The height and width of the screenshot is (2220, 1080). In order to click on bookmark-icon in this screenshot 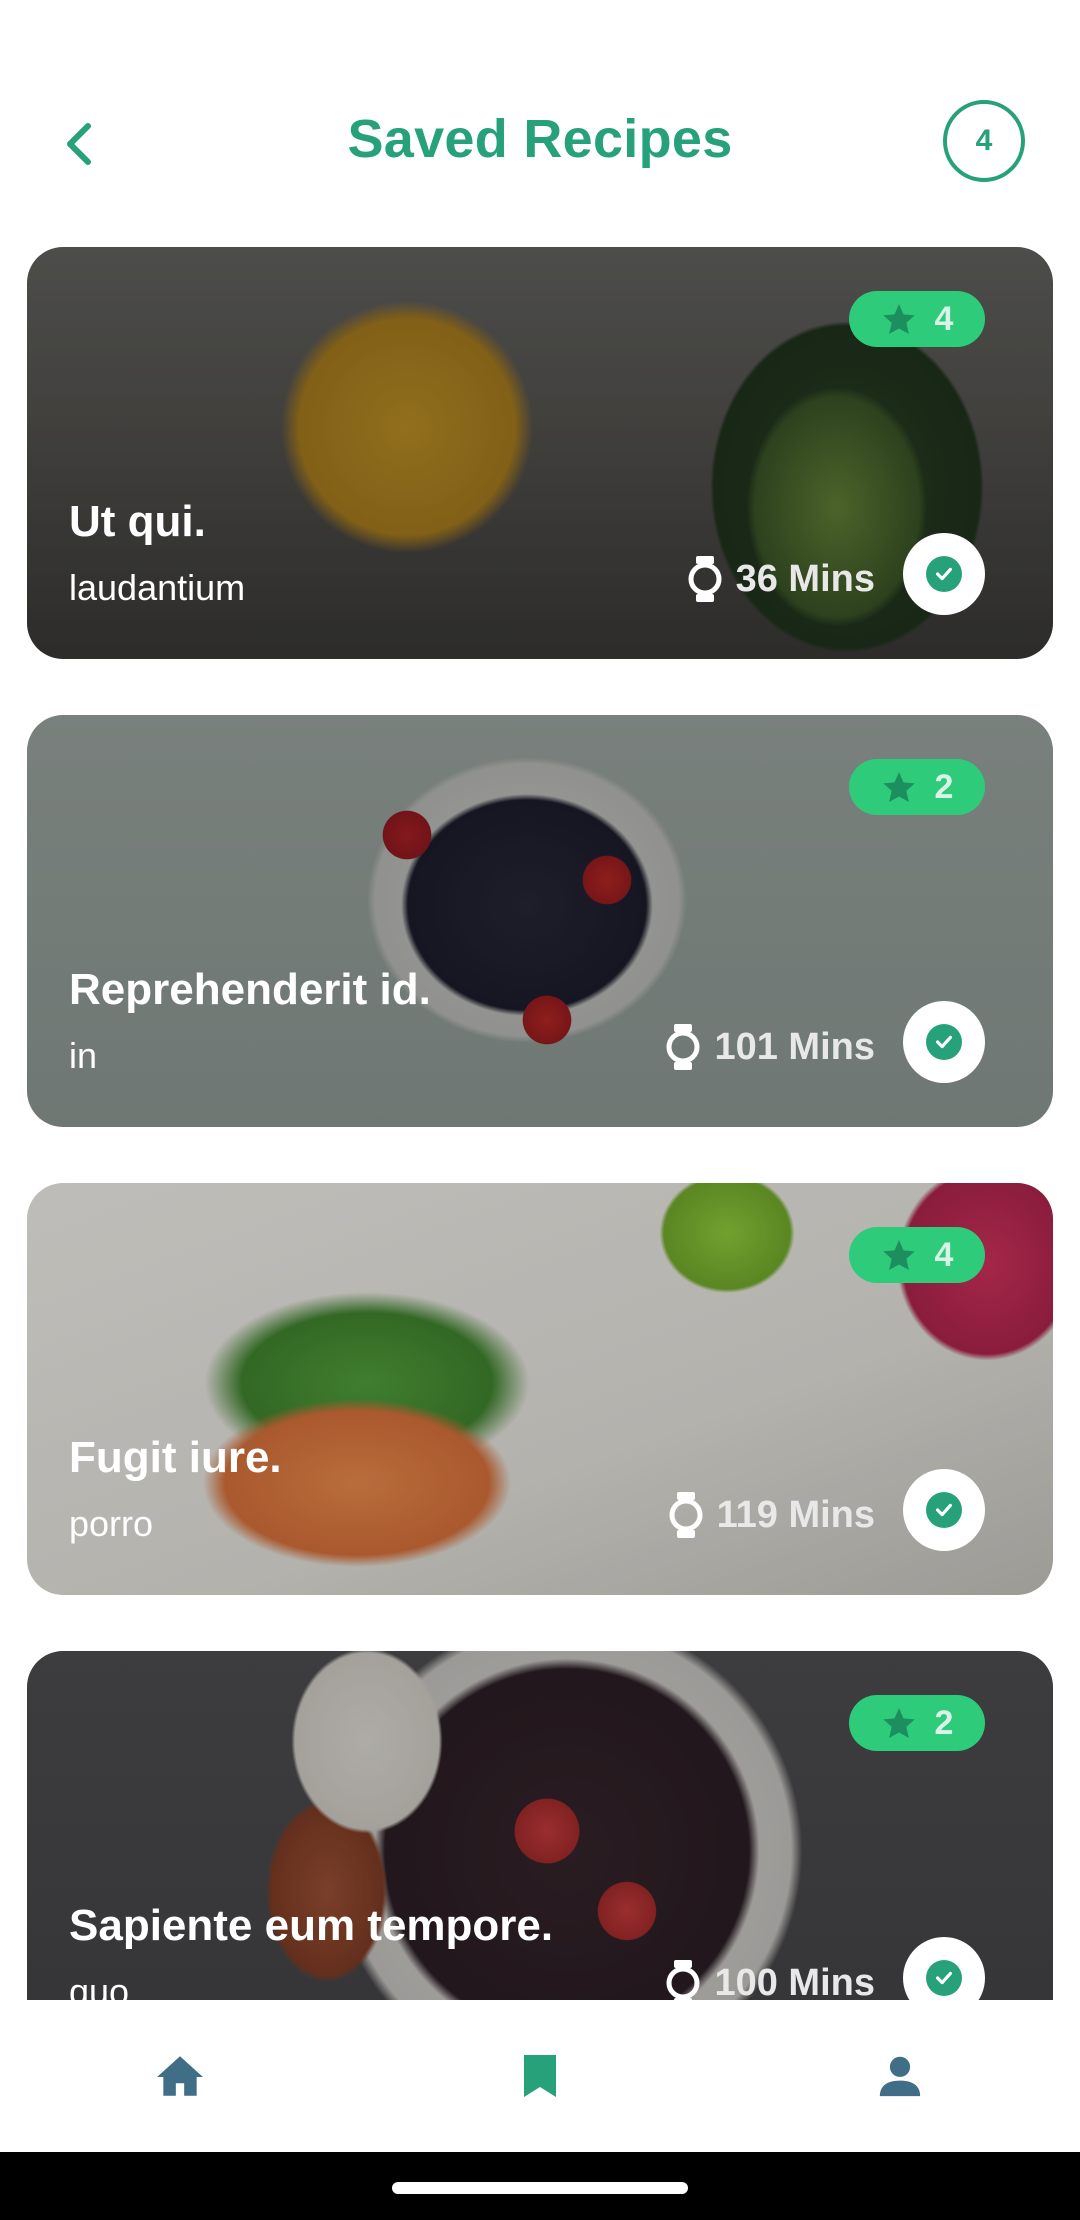, I will do `click(540, 2076)`.